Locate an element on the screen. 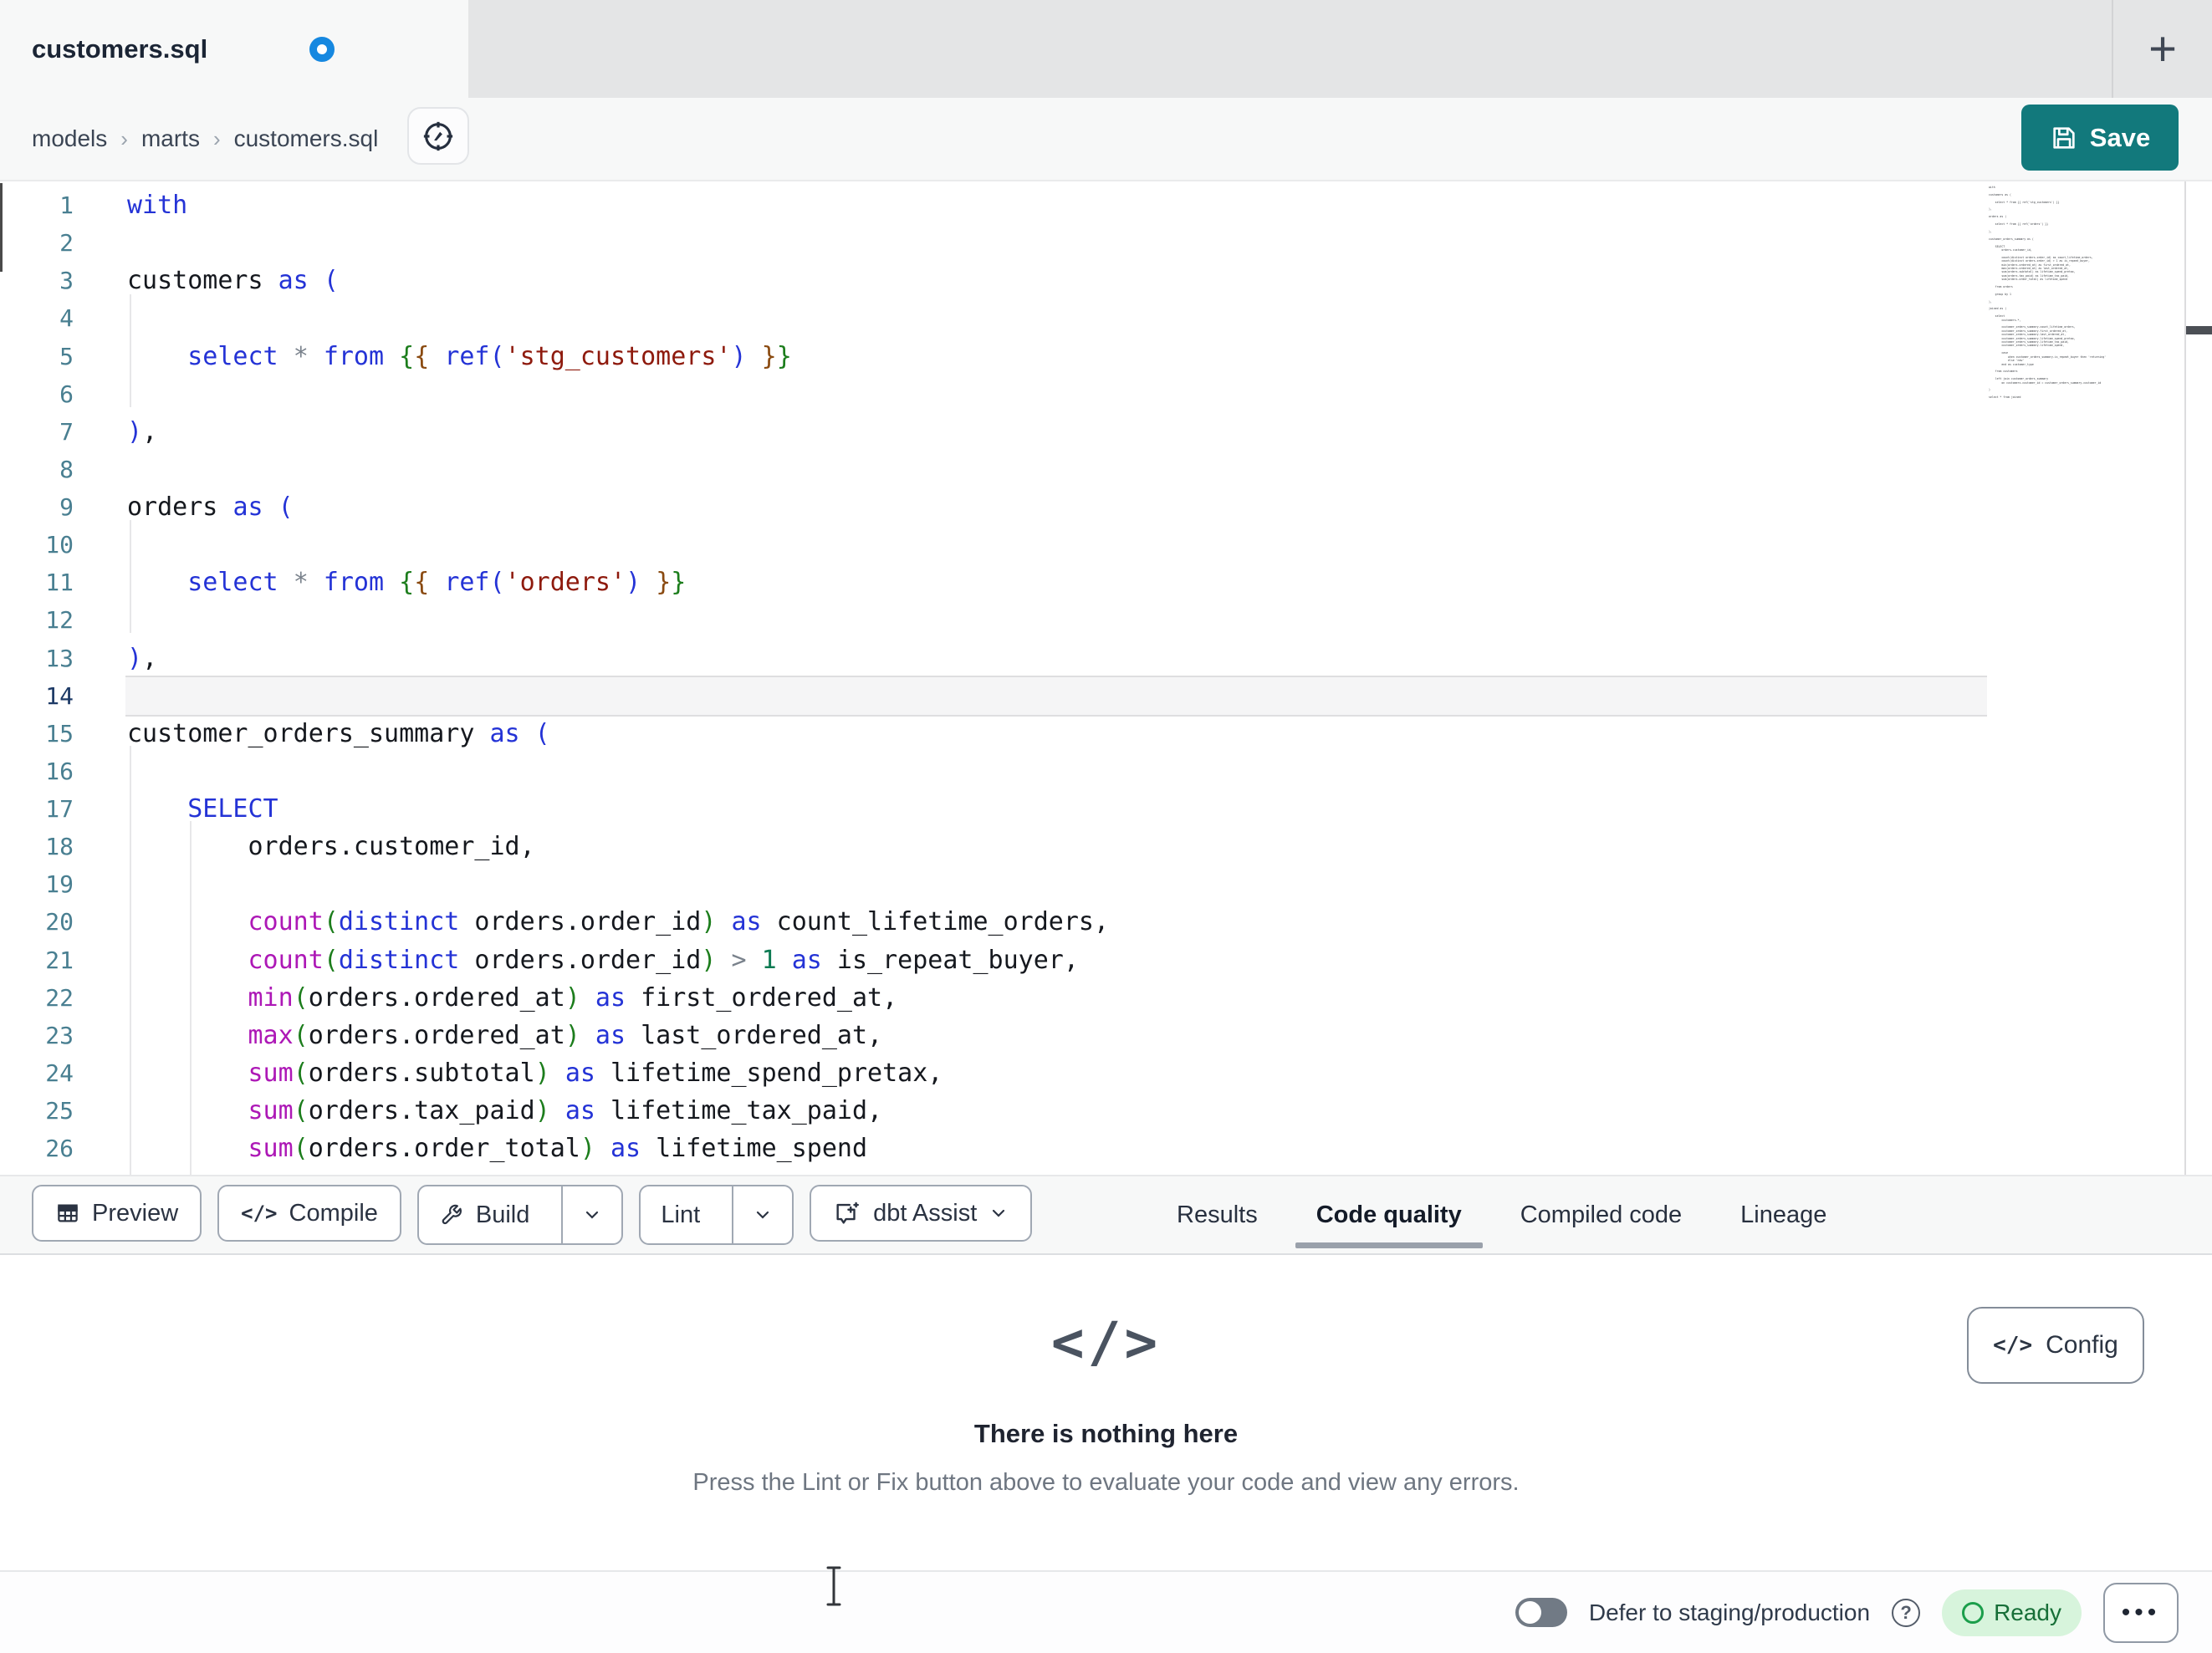 The image size is (2212, 1653). build-dropdown-button is located at coordinates (591, 1214).